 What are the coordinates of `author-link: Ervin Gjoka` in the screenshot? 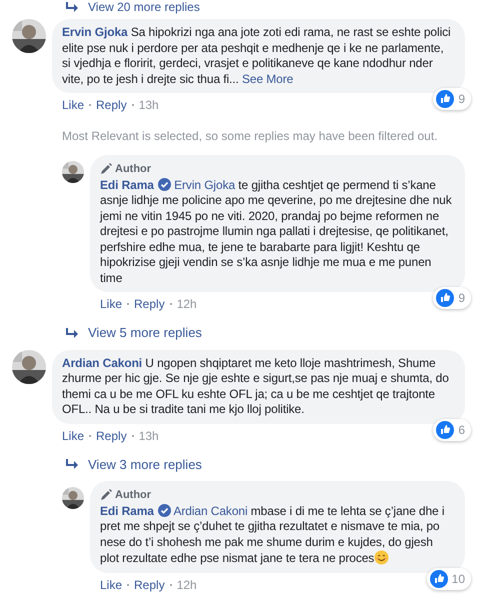 It's located at (95, 32).